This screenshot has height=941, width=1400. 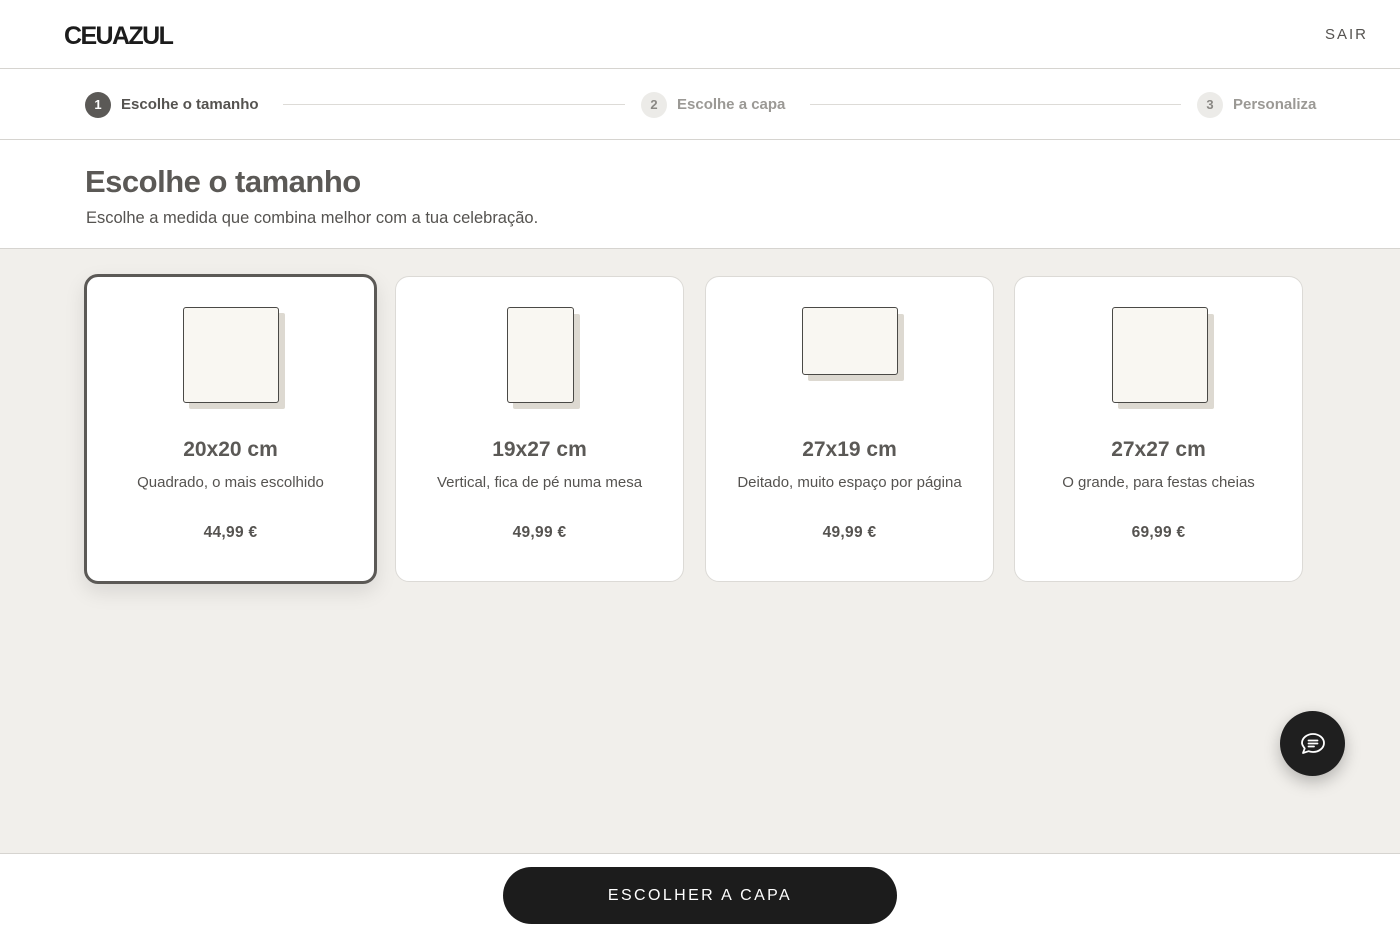 I want to click on choose-cover-button: ESCOLHER A CAPA, so click(x=700, y=895).